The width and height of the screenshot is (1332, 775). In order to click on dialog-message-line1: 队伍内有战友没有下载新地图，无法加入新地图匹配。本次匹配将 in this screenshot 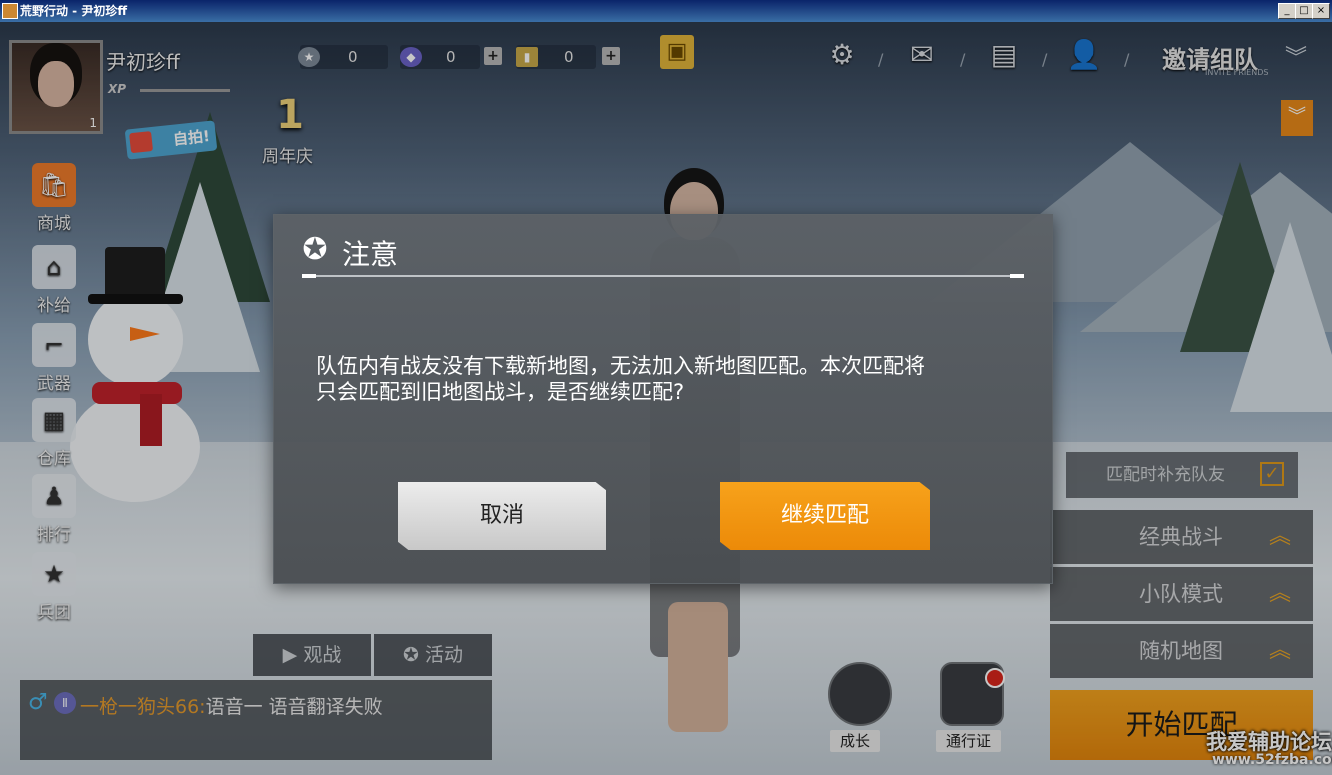, I will do `click(620, 366)`.